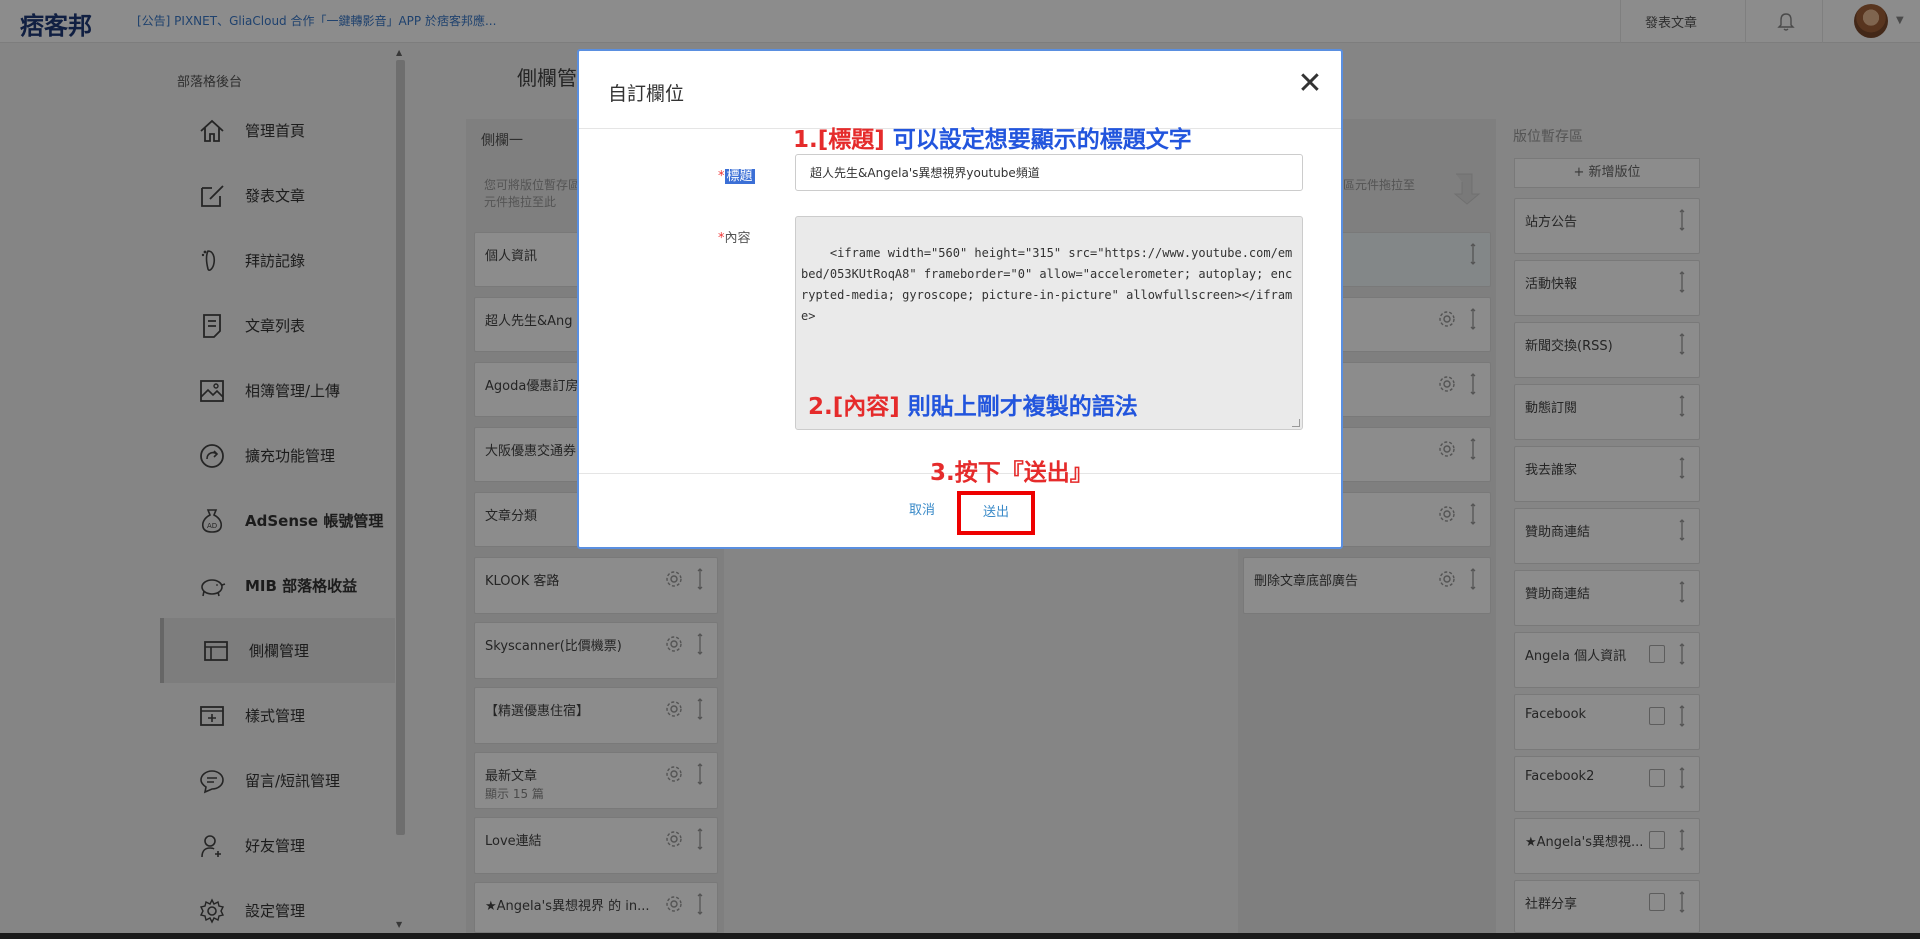  I want to click on submit-button: 送出, so click(996, 513).